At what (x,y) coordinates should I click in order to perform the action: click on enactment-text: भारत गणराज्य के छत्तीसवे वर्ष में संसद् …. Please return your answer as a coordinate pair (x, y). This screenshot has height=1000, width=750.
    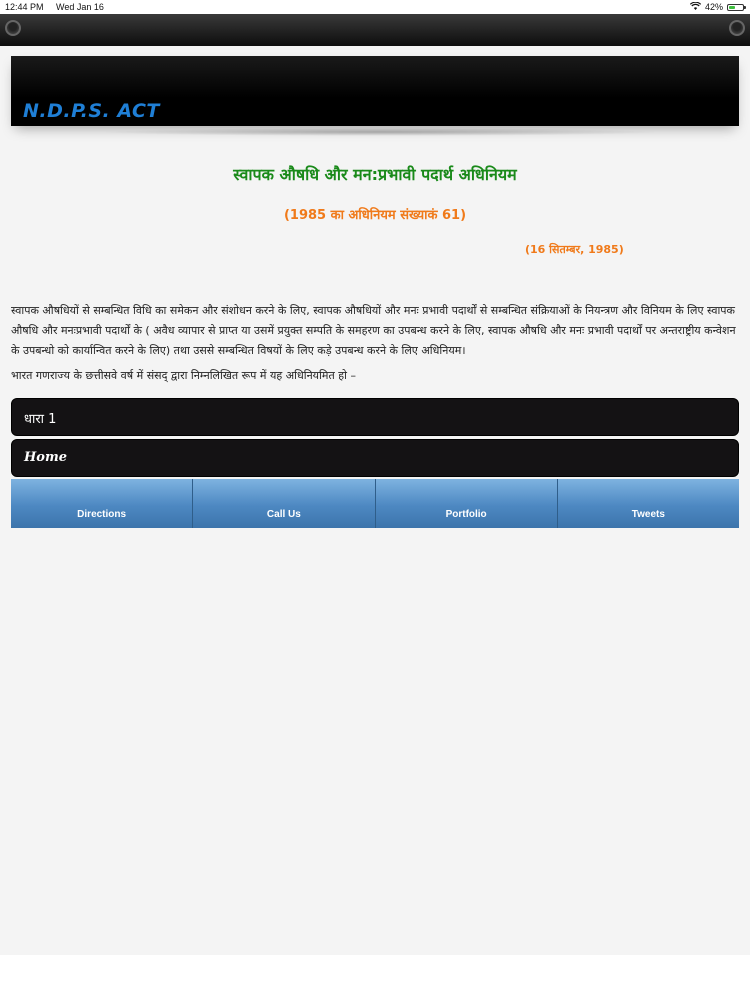
    Looking at the image, I should click on (183, 375).